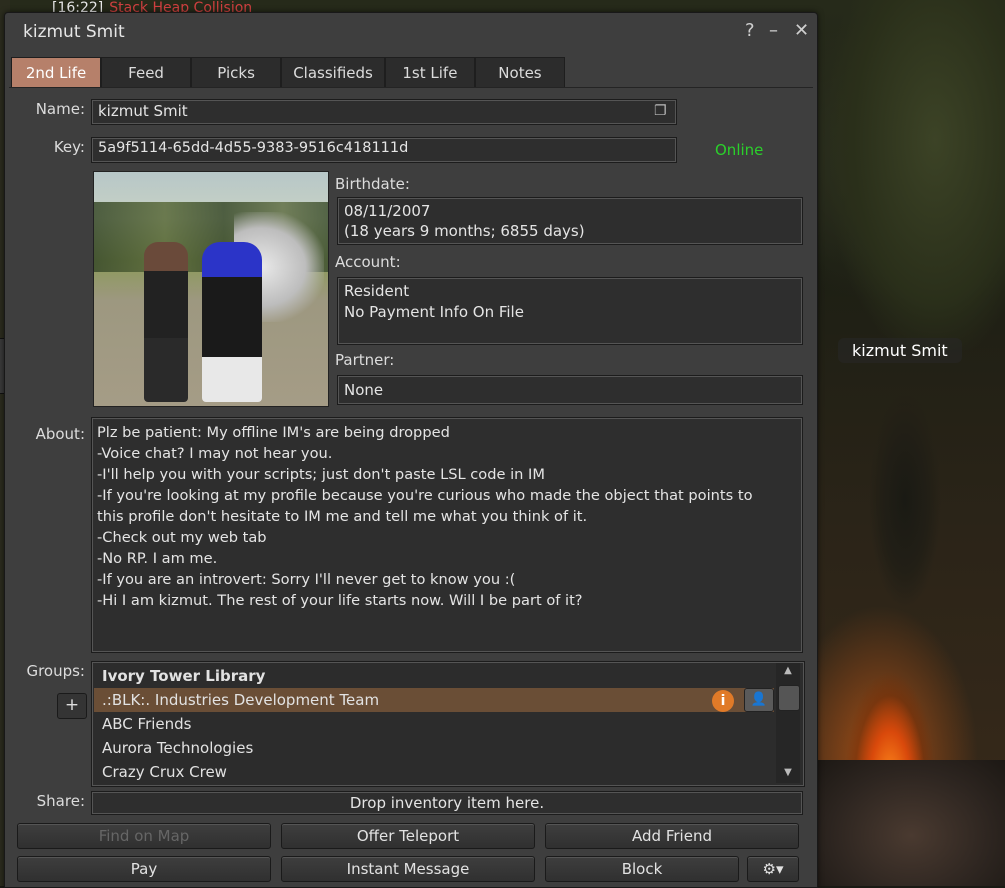 The image size is (1005, 888). What do you see at coordinates (801, 30) in the screenshot?
I see `close-icon: ✕` at bounding box center [801, 30].